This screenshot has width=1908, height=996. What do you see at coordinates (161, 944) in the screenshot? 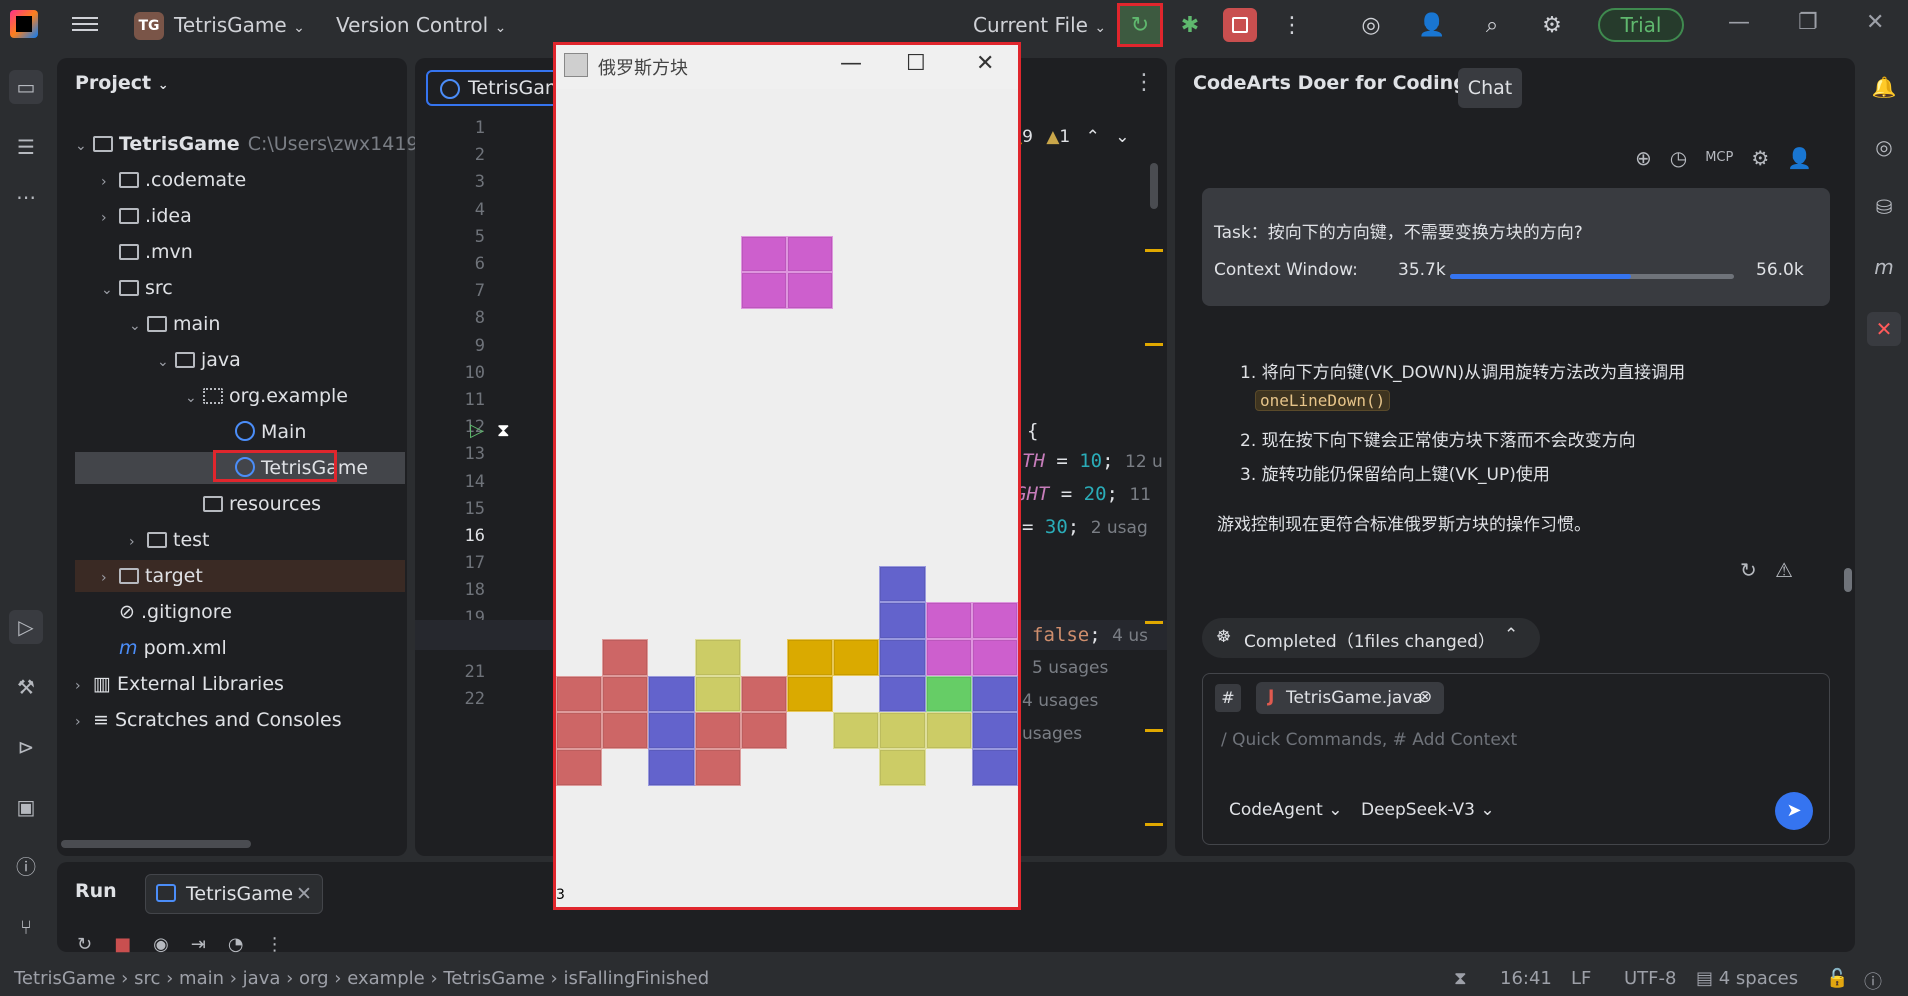
I see `camera-icon: ◉` at bounding box center [161, 944].